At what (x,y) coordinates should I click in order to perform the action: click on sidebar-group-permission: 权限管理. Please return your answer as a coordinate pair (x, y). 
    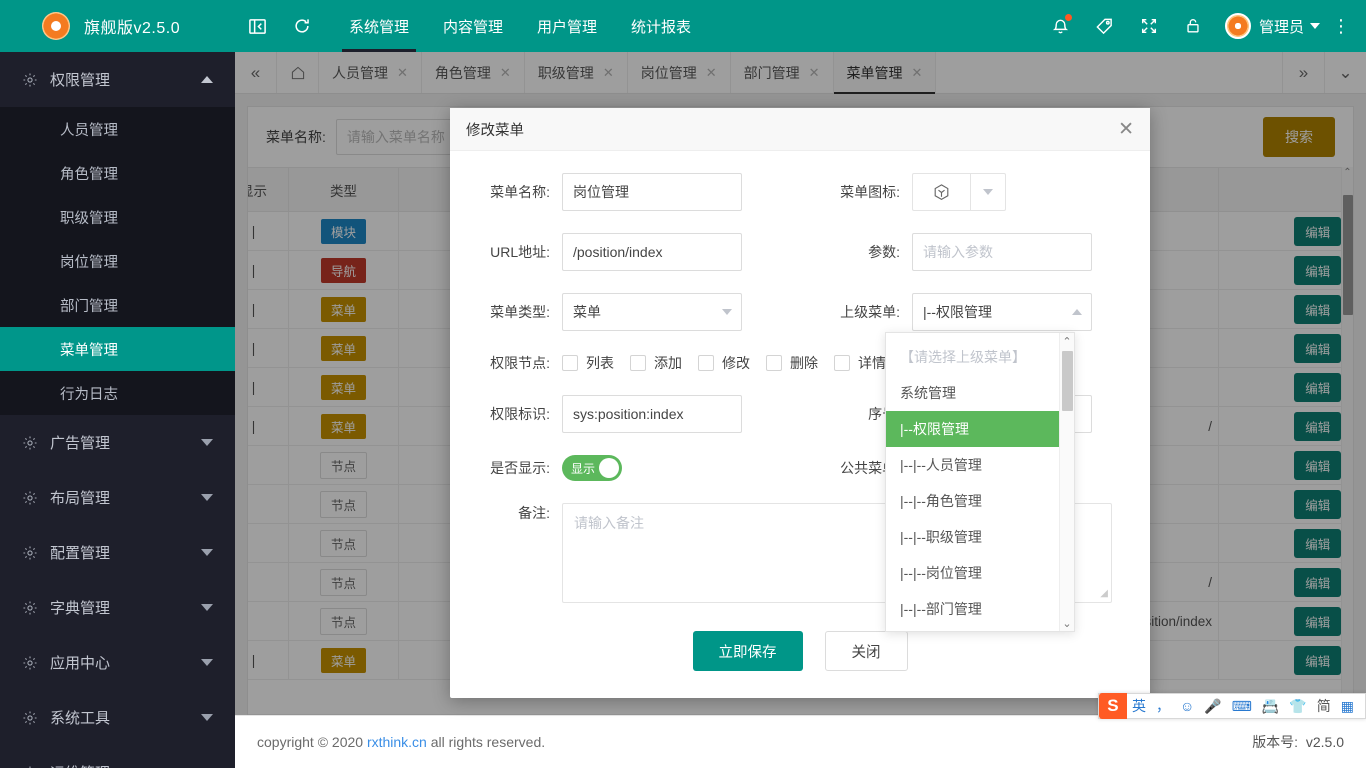
    Looking at the image, I should click on (117, 79).